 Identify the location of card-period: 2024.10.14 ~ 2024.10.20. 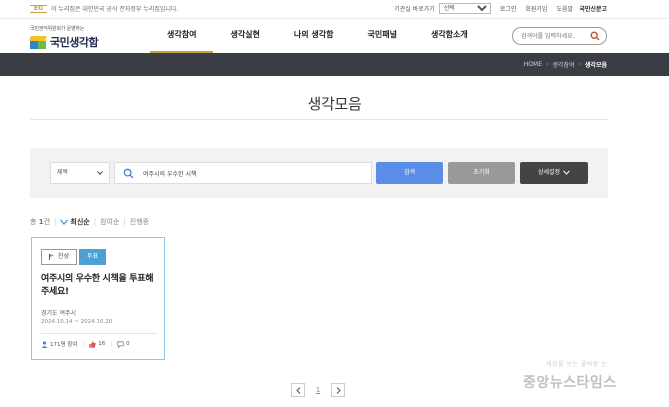
(77, 322).